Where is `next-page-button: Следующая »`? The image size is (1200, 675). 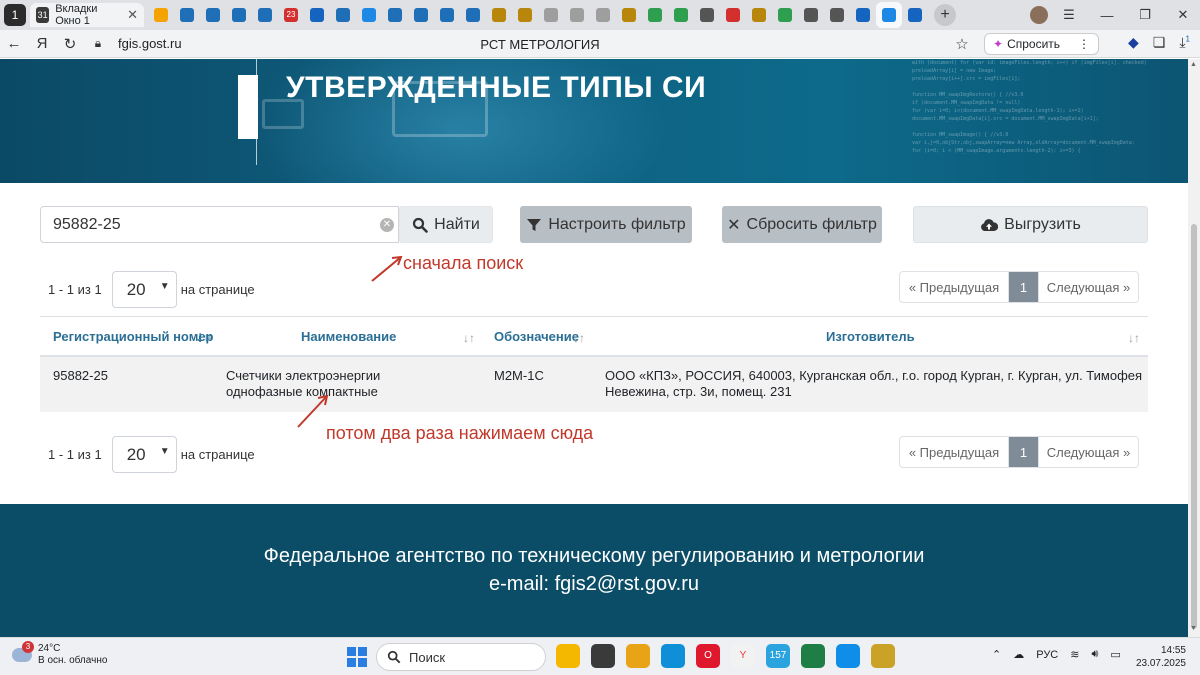
next-page-button: Следующая » is located at coordinates (1088, 287).